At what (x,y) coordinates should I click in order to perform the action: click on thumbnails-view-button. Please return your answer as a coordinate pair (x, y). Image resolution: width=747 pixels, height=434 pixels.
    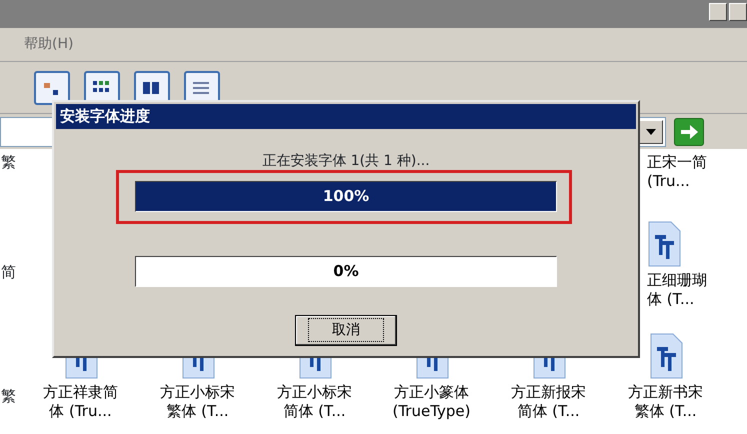
    Looking at the image, I should click on (52, 87).